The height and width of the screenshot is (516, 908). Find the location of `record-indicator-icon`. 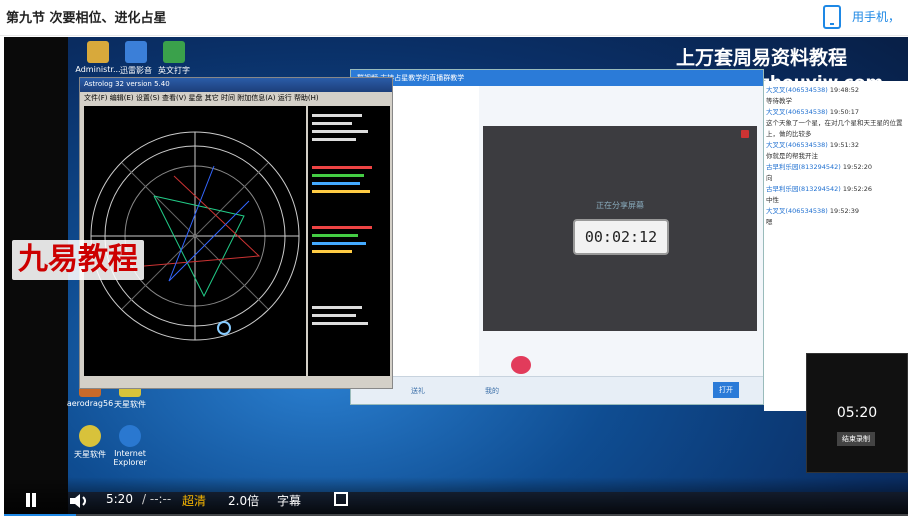

record-indicator-icon is located at coordinates (745, 134).